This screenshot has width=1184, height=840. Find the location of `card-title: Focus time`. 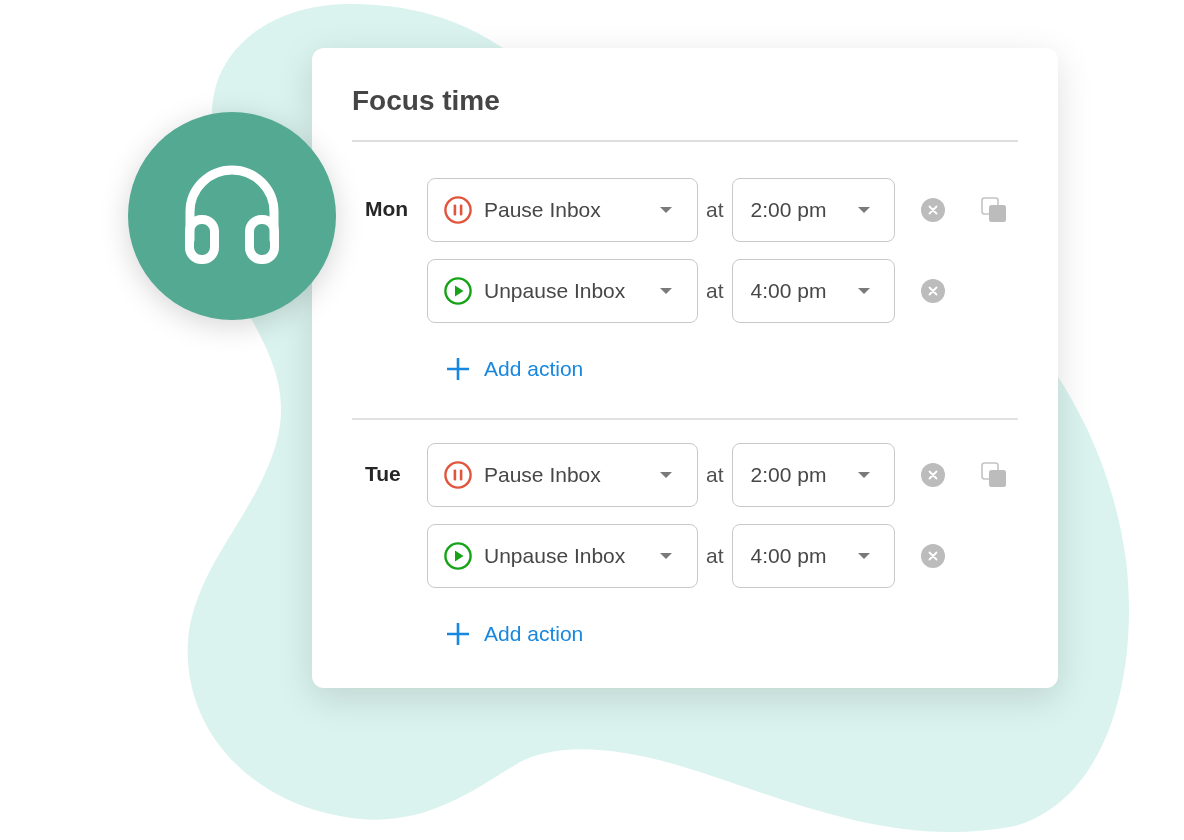

card-title: Focus time is located at coordinates (426, 101).